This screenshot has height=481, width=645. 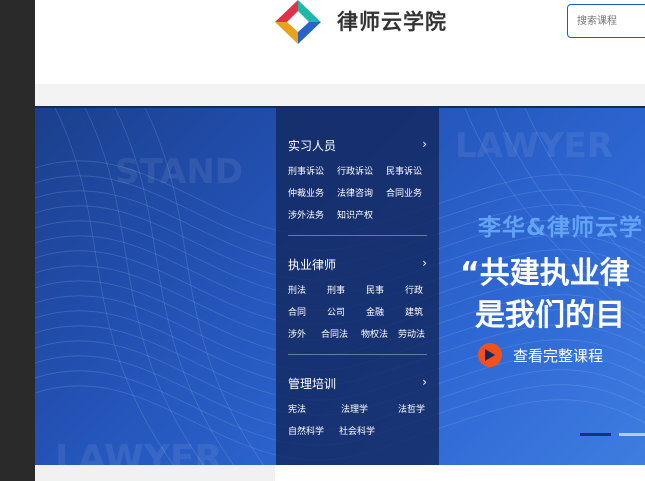 What do you see at coordinates (340, 95) in the screenshot?
I see `header-divider-band` at bounding box center [340, 95].